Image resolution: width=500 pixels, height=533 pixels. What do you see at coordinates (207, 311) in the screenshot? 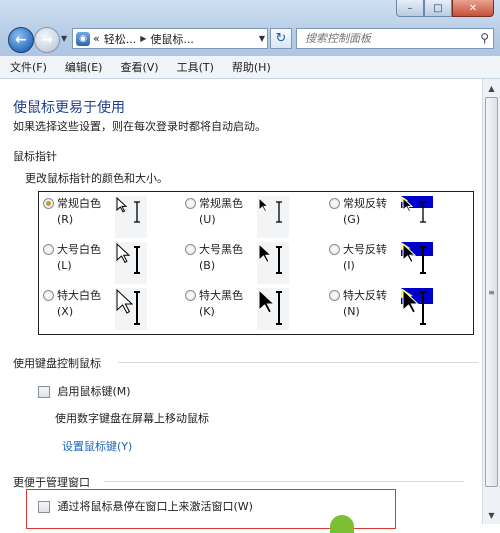
I see `pointer-option-shortcut: (K)` at bounding box center [207, 311].